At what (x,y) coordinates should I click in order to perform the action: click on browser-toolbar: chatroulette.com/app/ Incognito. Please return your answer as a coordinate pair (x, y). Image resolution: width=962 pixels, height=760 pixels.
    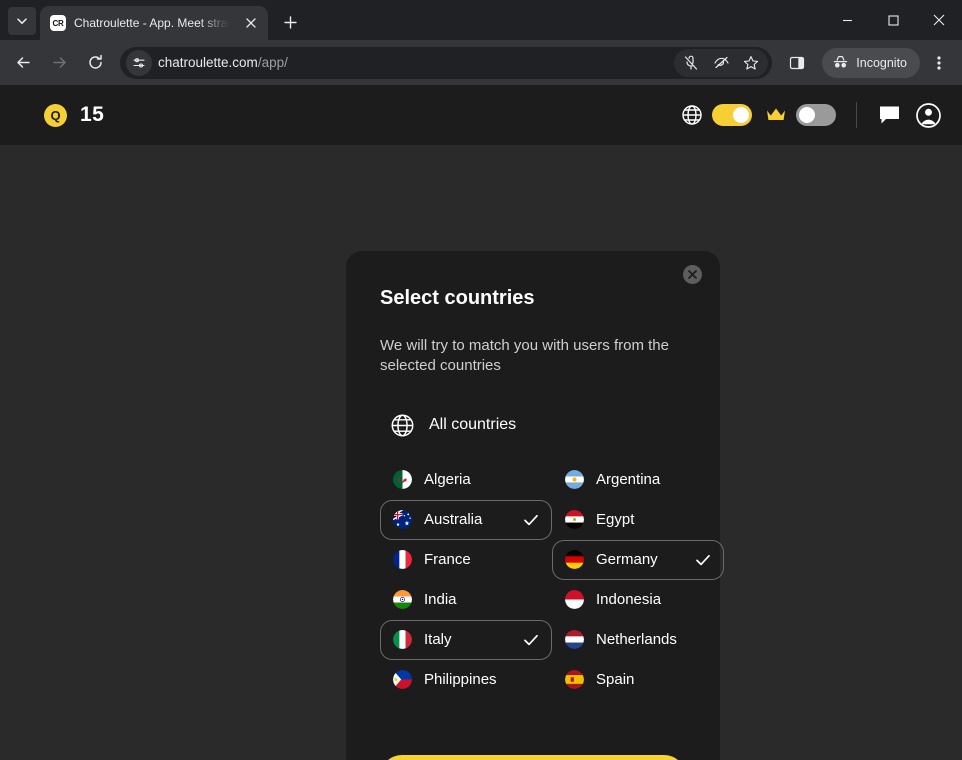
    Looking at the image, I should click on (481, 62).